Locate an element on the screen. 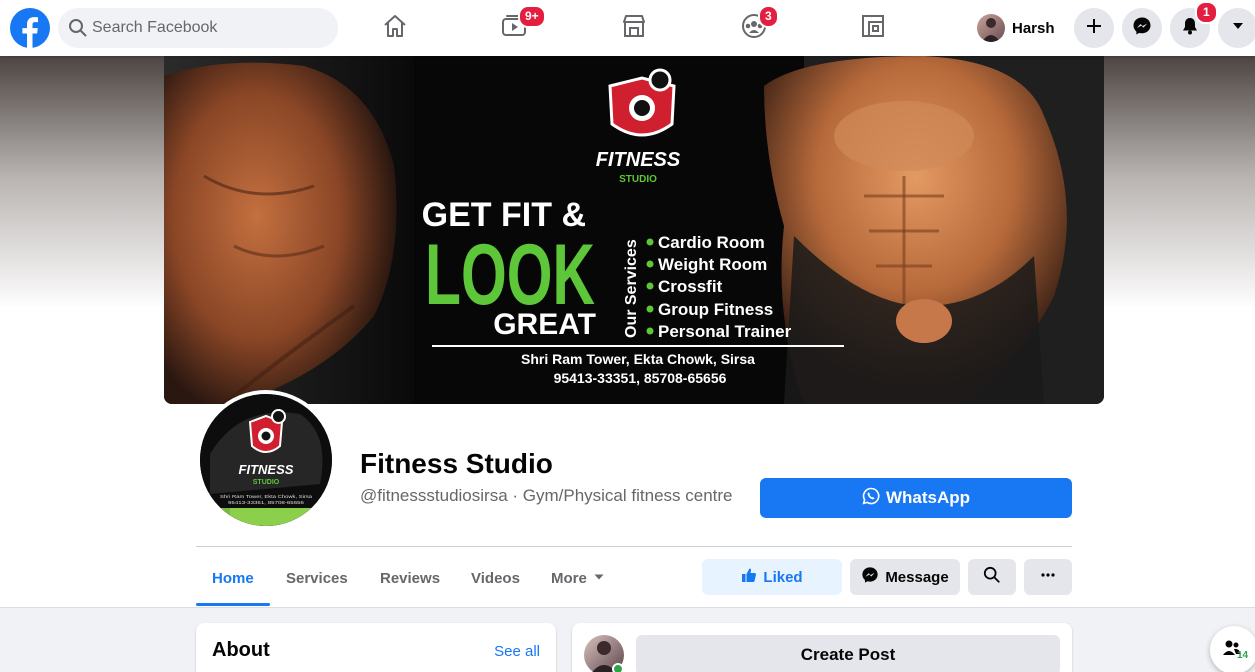 The height and width of the screenshot is (672, 1255). liked-button: Liked is located at coordinates (772, 577).